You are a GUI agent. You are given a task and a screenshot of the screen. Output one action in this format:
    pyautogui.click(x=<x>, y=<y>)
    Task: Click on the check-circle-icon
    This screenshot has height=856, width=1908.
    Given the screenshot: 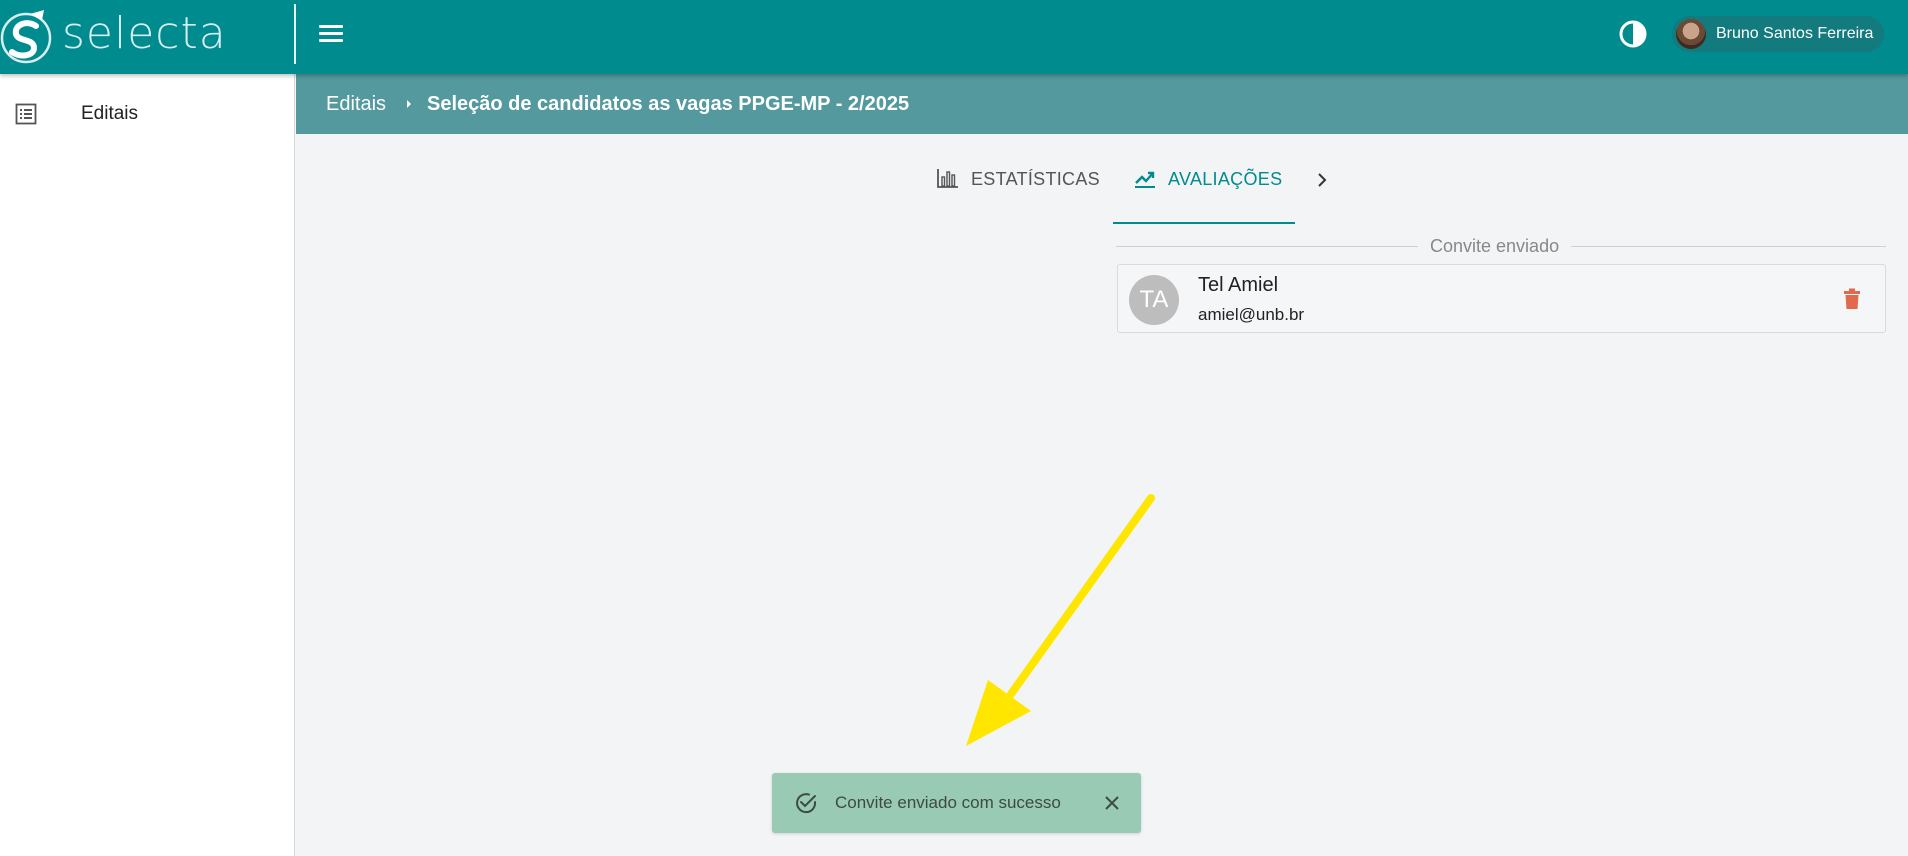 What is the action you would take?
    pyautogui.click(x=806, y=803)
    